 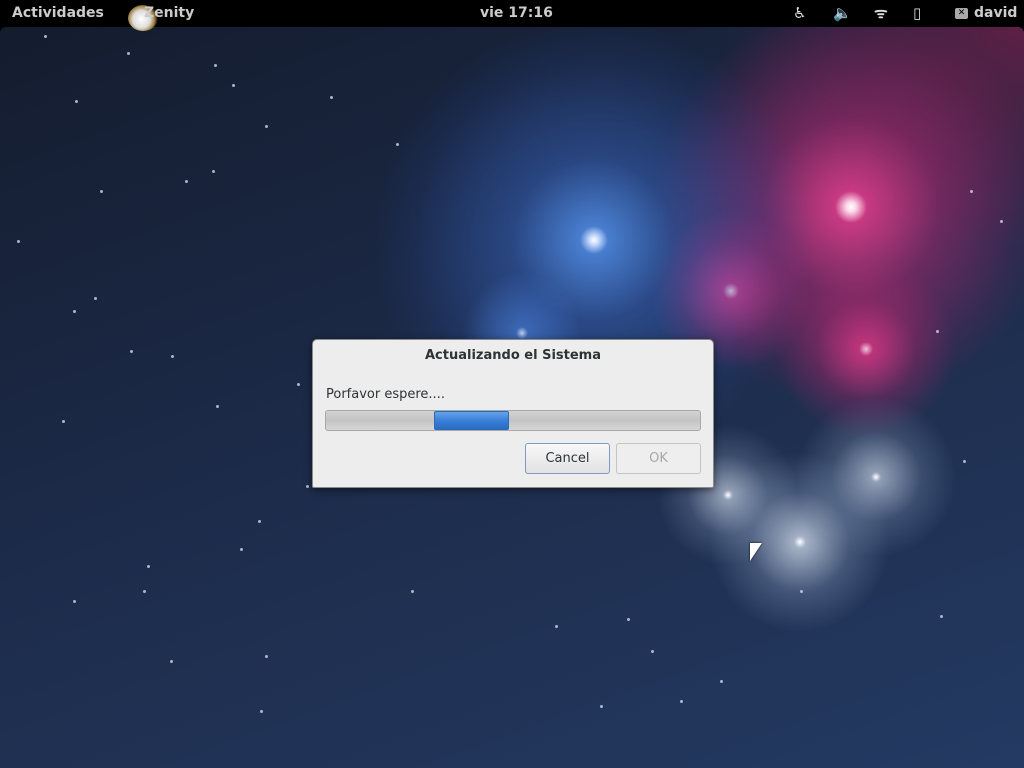 What do you see at coordinates (472, 420) in the screenshot?
I see `progress-pulse` at bounding box center [472, 420].